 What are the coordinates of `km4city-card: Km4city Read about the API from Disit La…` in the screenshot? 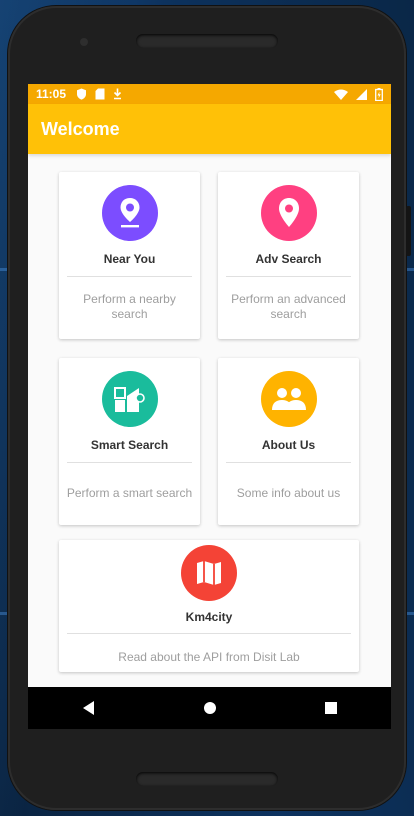 It's located at (209, 606).